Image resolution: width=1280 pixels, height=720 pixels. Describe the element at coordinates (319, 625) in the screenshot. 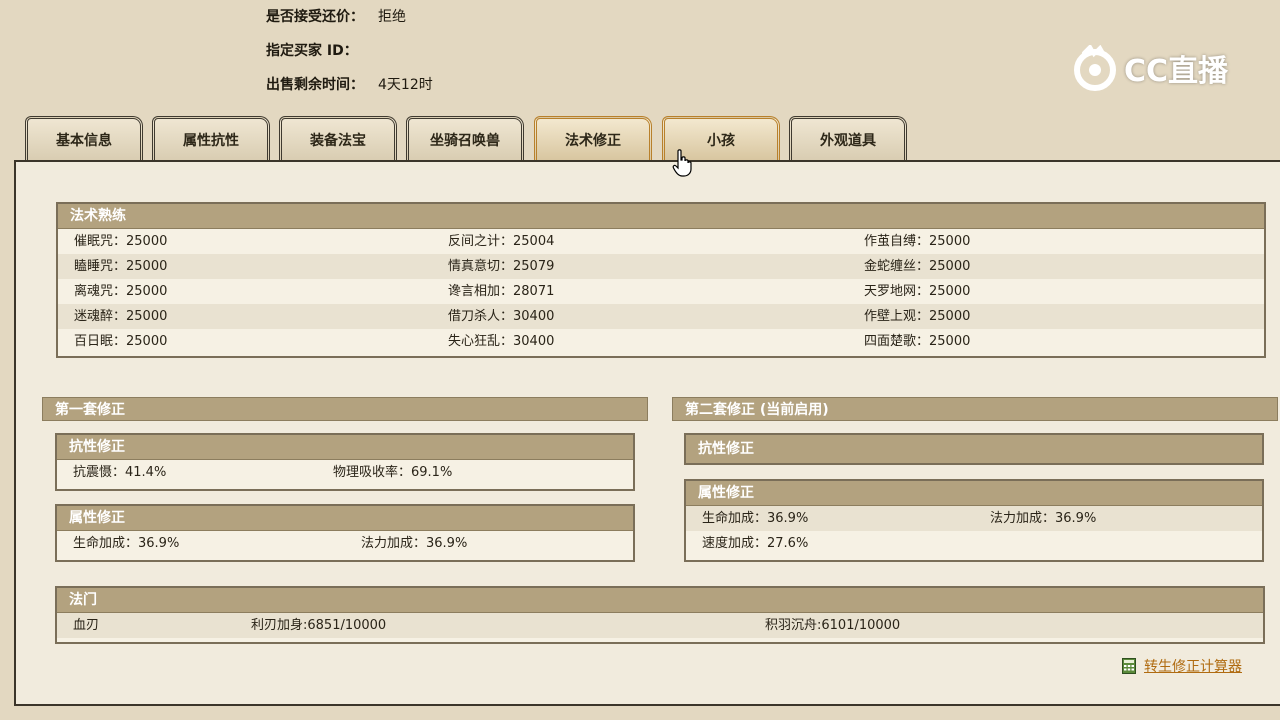

I see `school-cell: 利刃加身:6851/10000` at that location.